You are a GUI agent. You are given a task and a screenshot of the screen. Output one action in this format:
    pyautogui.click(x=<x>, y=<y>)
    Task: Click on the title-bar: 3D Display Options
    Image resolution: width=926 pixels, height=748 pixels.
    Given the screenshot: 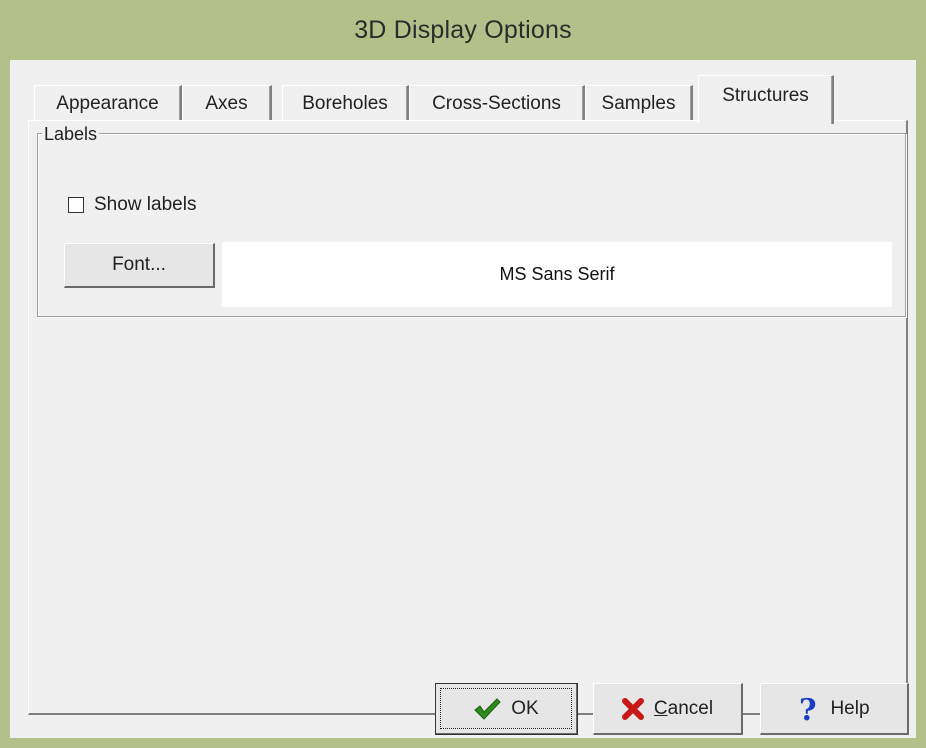 What is the action you would take?
    pyautogui.click(x=463, y=30)
    